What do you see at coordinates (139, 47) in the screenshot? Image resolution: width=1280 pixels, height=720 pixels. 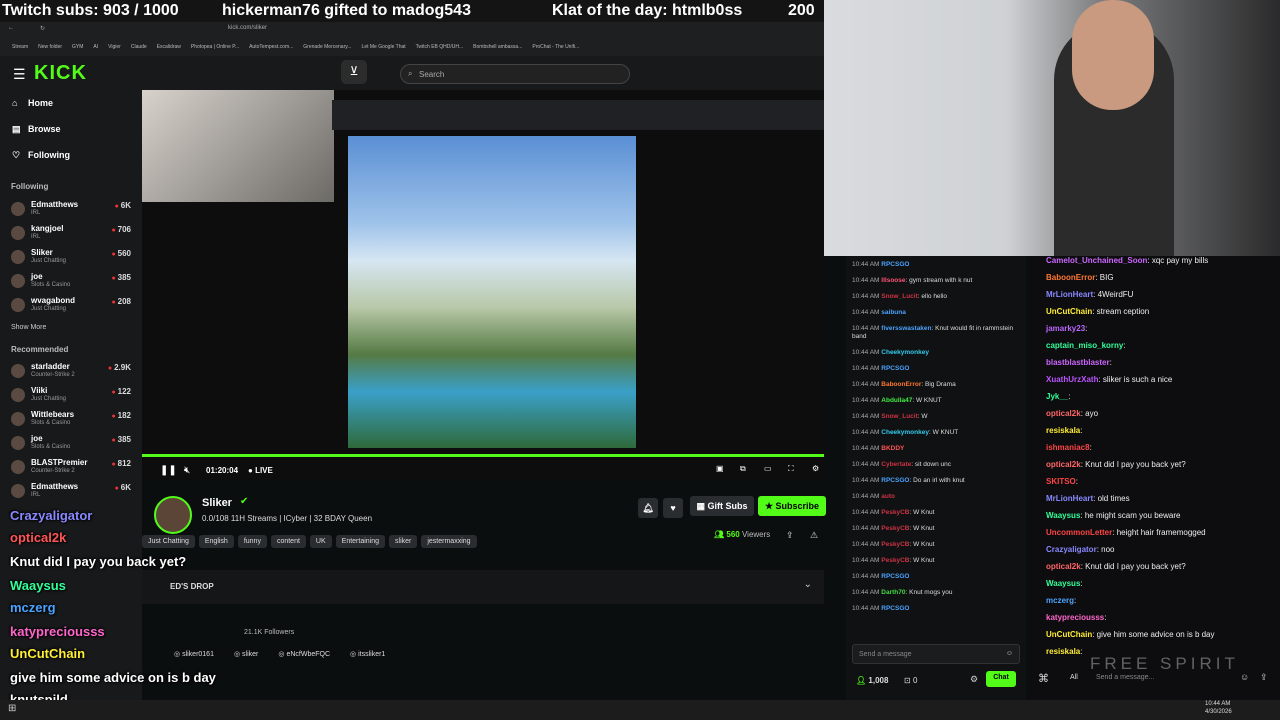 I see `bookmark-item: Claude` at bounding box center [139, 47].